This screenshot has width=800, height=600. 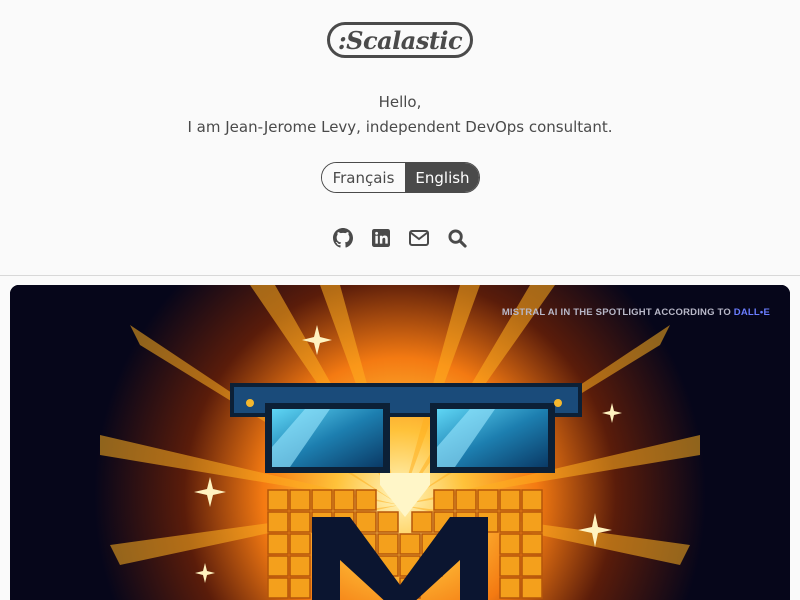 I want to click on hero-caption-text: MISTRAL AI IN THE SPOTLIGHT ACCORDING TO, so click(x=617, y=312).